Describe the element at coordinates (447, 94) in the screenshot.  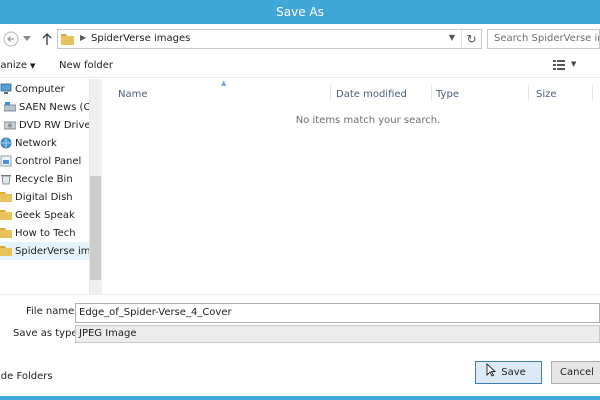
I see `column-header-label: Type` at that location.